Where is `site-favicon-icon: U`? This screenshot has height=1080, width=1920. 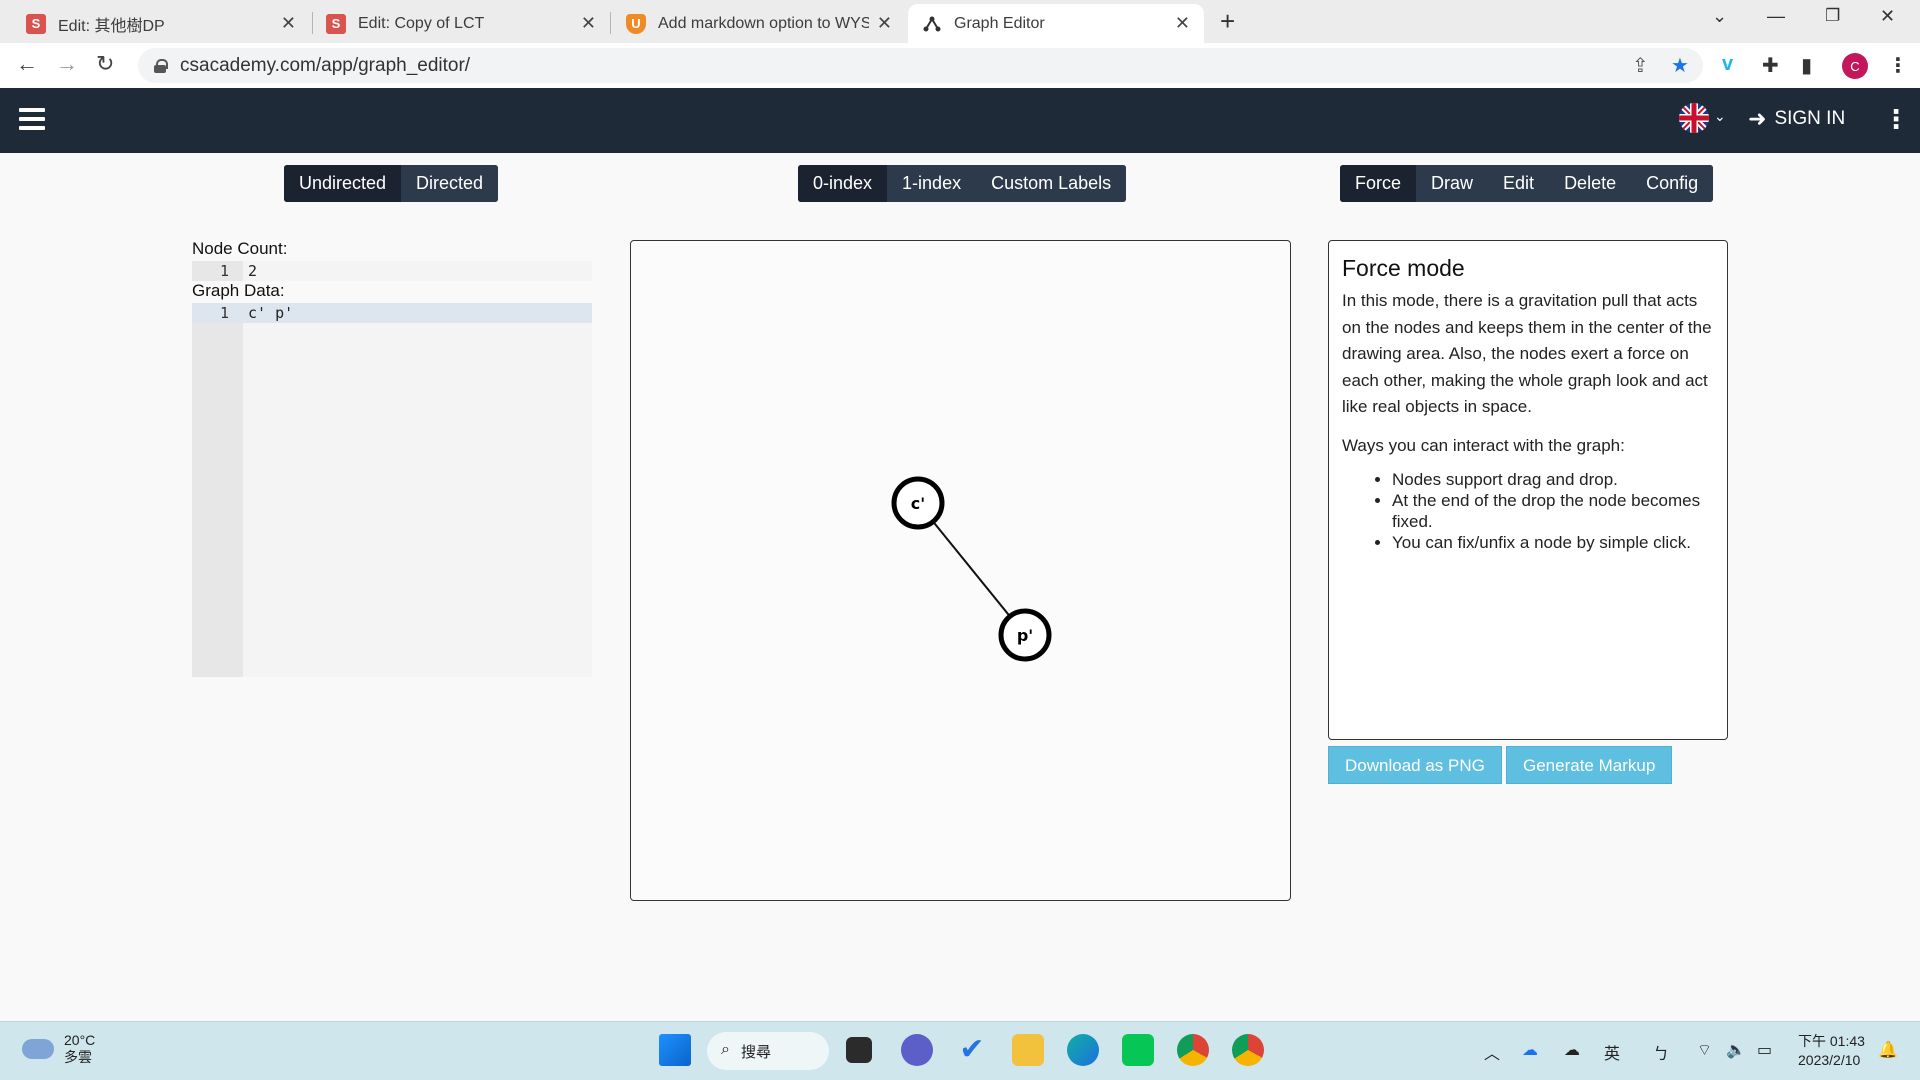 site-favicon-icon: U is located at coordinates (636, 23).